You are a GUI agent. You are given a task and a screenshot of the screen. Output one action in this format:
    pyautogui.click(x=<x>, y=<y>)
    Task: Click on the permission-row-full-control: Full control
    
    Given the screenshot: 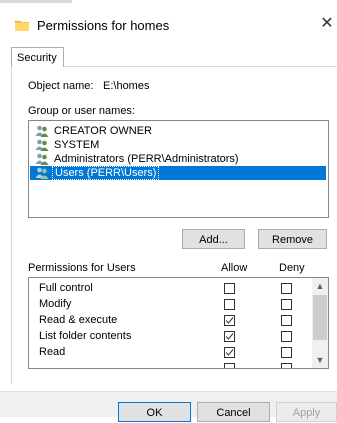 What is the action you would take?
    pyautogui.click(x=170, y=289)
    